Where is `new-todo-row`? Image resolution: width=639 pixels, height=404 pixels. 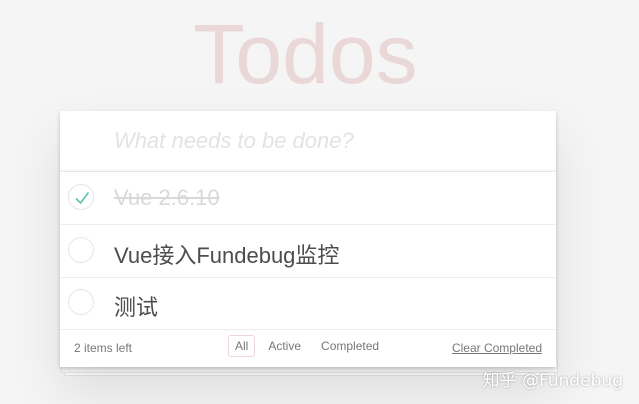 new-todo-row is located at coordinates (308, 141).